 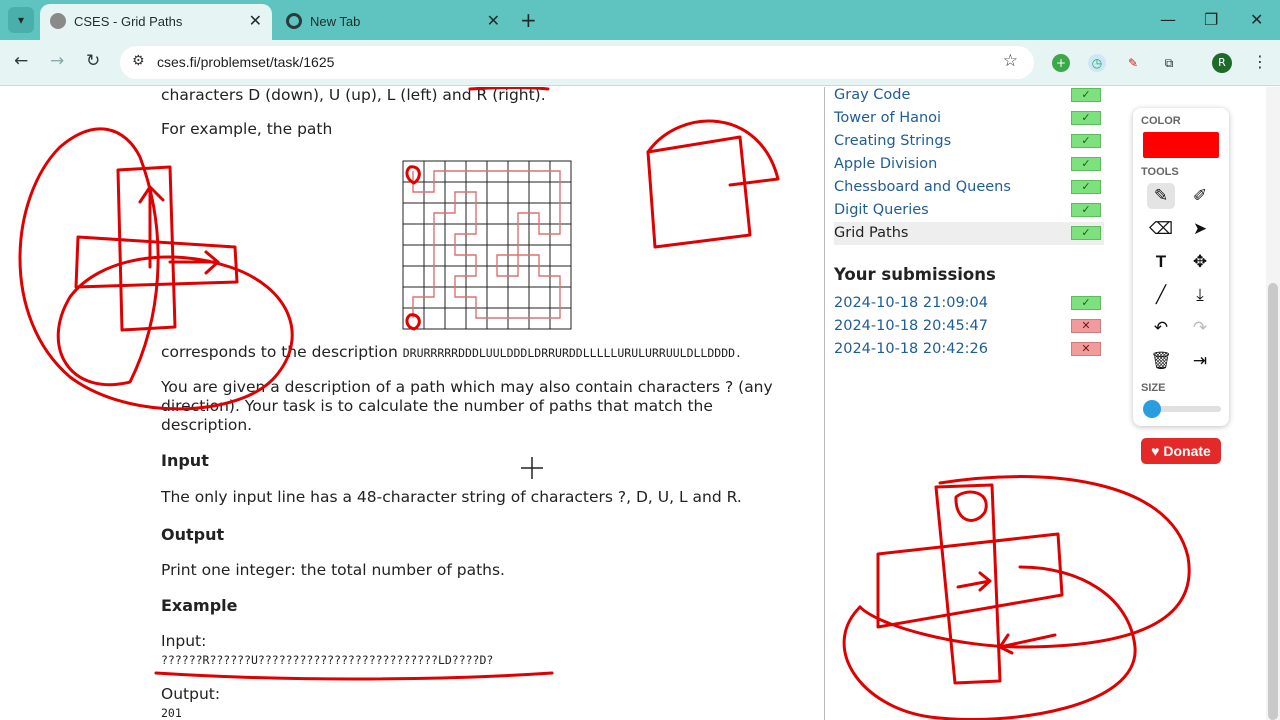 I want to click on annotation-underline, so click(x=354, y=676).